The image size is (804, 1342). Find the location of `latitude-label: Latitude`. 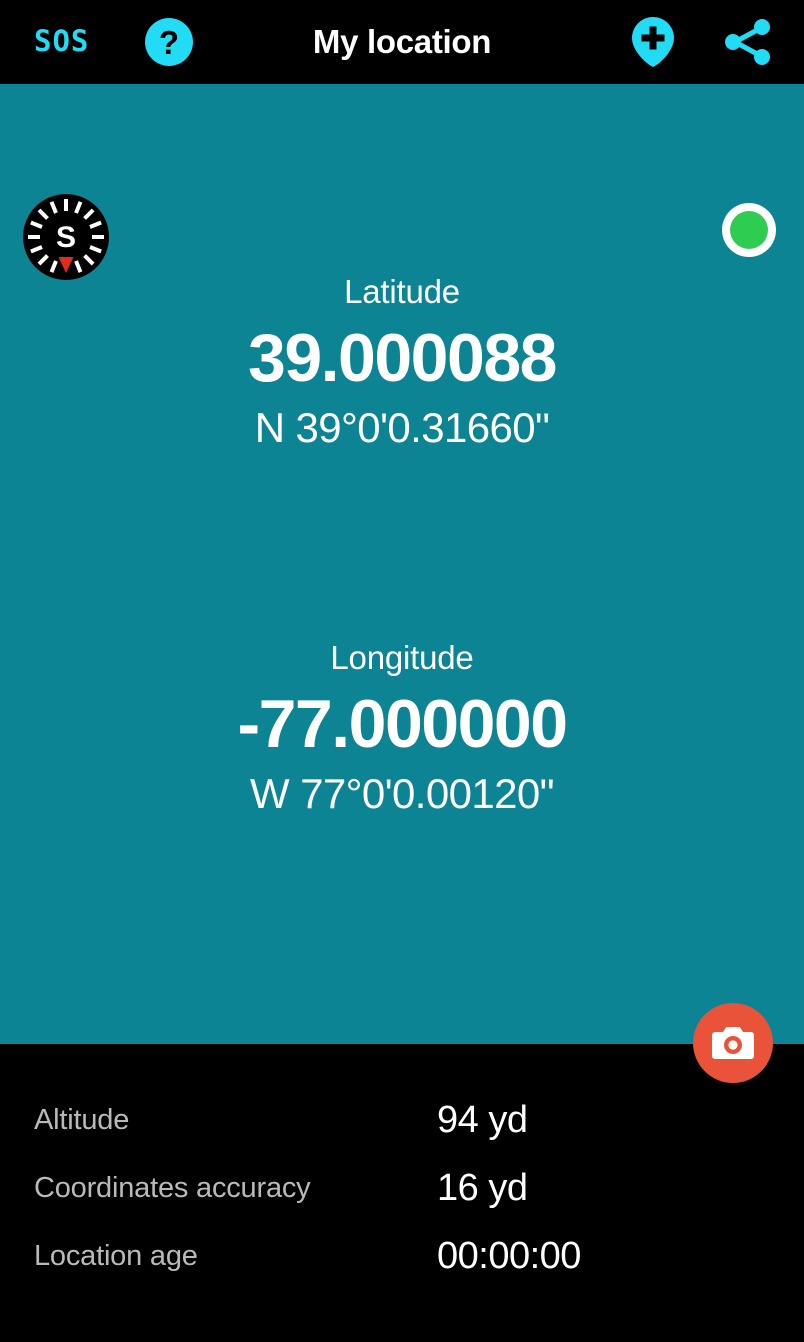

latitude-label: Latitude is located at coordinates (402, 291).